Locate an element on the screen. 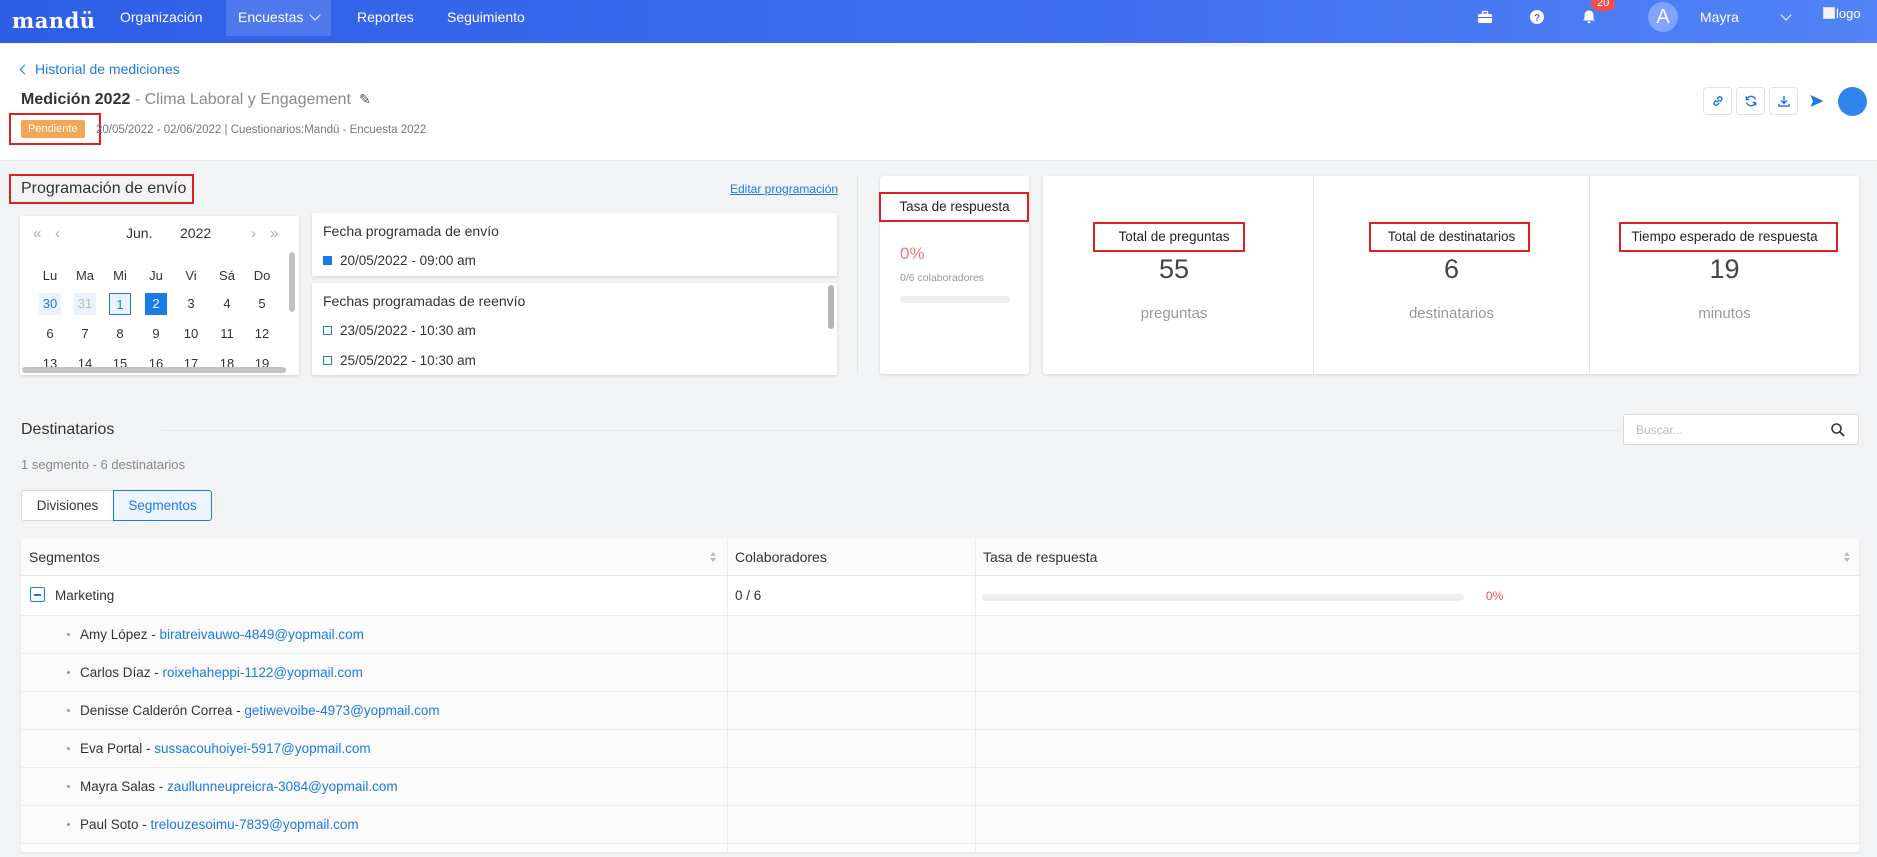 This screenshot has height=857, width=1877. weekday-label: Ma is located at coordinates (85, 275).